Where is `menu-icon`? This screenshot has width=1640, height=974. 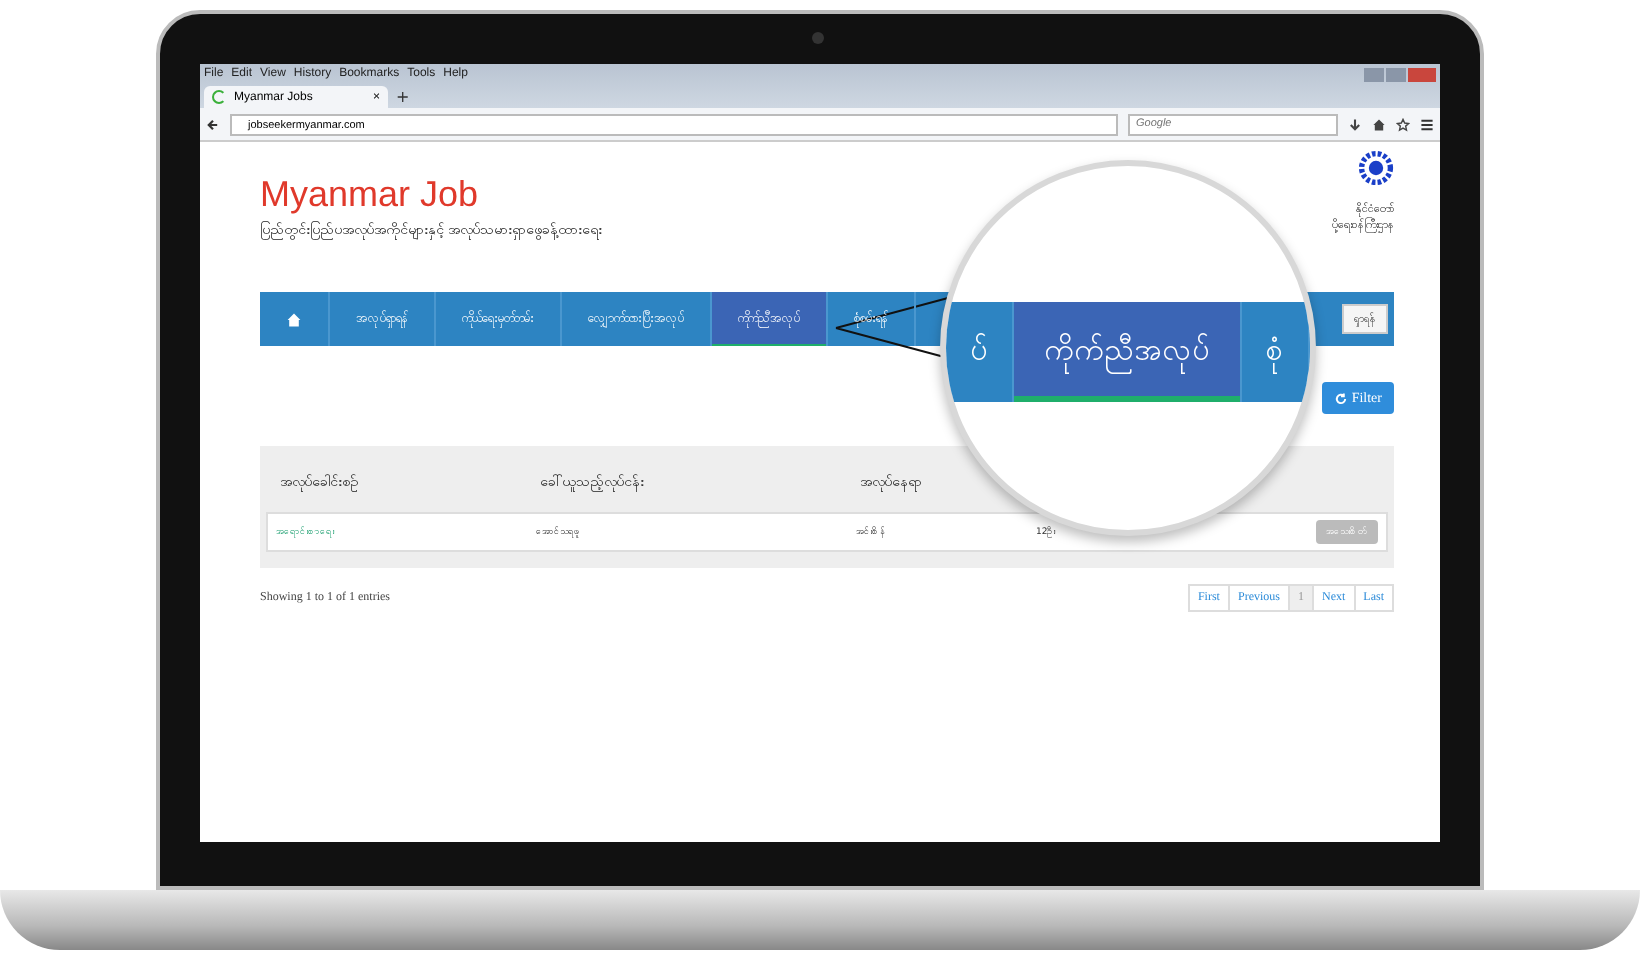 menu-icon is located at coordinates (1427, 124).